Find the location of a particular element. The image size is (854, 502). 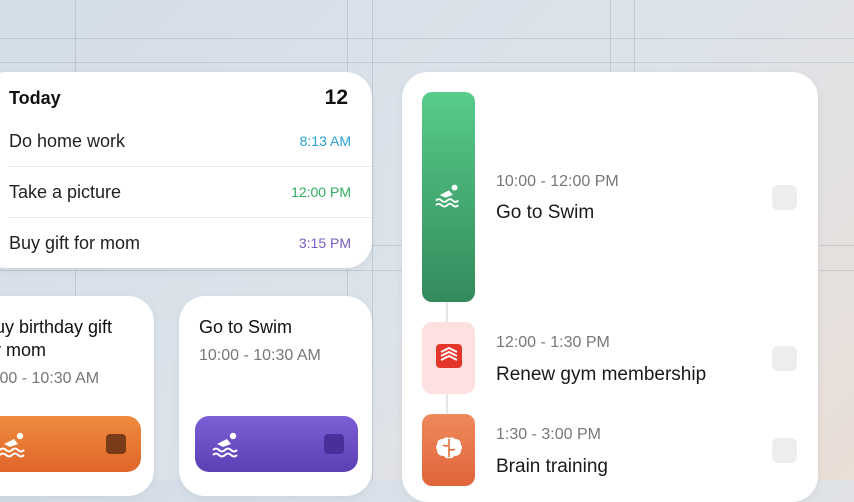

event-title-line2: r mom is located at coordinates (23, 350).